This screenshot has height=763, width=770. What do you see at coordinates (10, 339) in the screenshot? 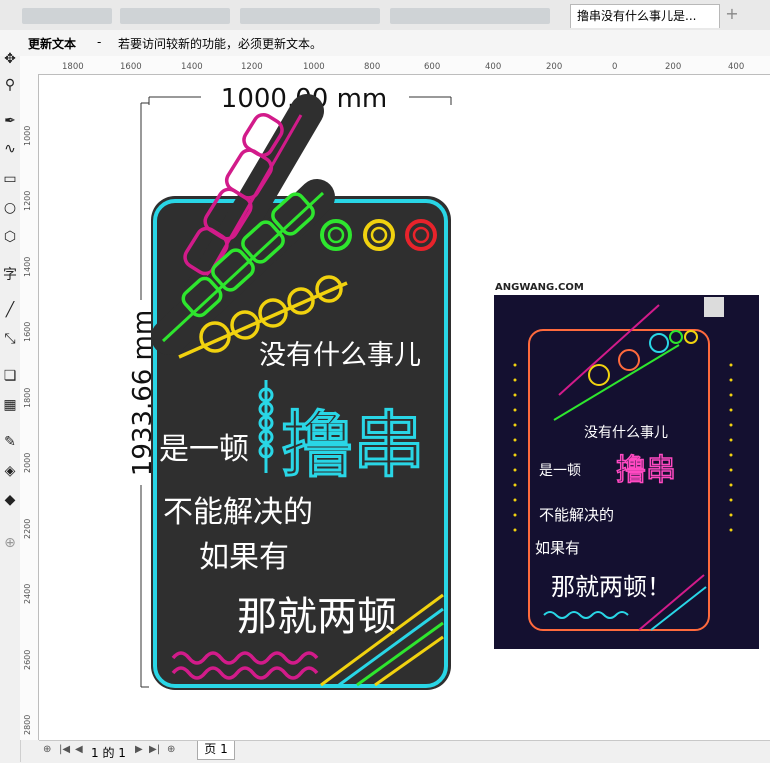
I see `connector-tool-icon: ⤡` at bounding box center [10, 339].